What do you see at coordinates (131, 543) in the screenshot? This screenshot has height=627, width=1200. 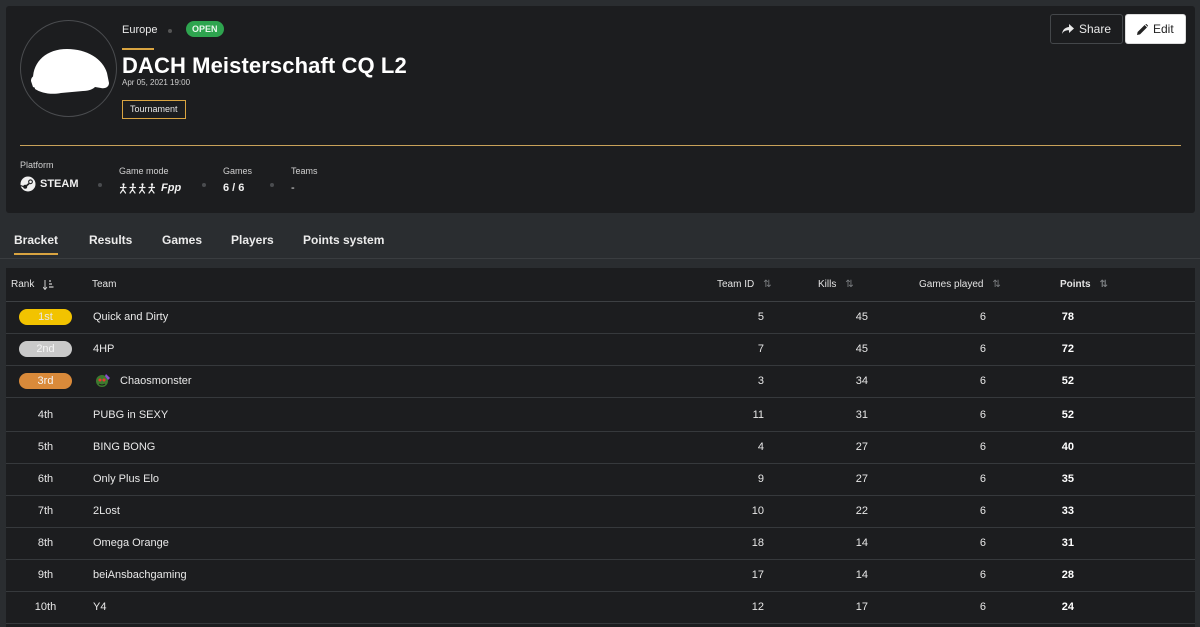 I see `team-name: Omega Orange` at bounding box center [131, 543].